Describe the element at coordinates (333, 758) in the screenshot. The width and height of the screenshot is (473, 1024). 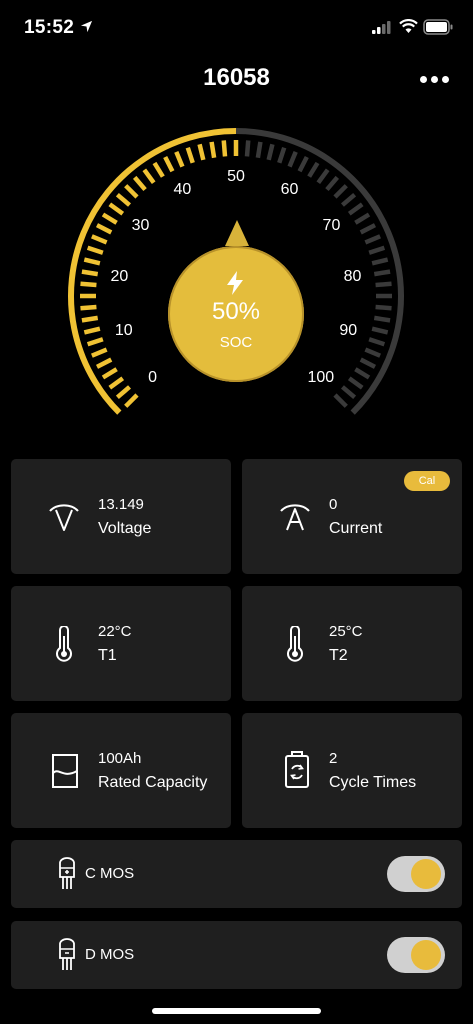
I see `cycle-times-value: 2` at that location.